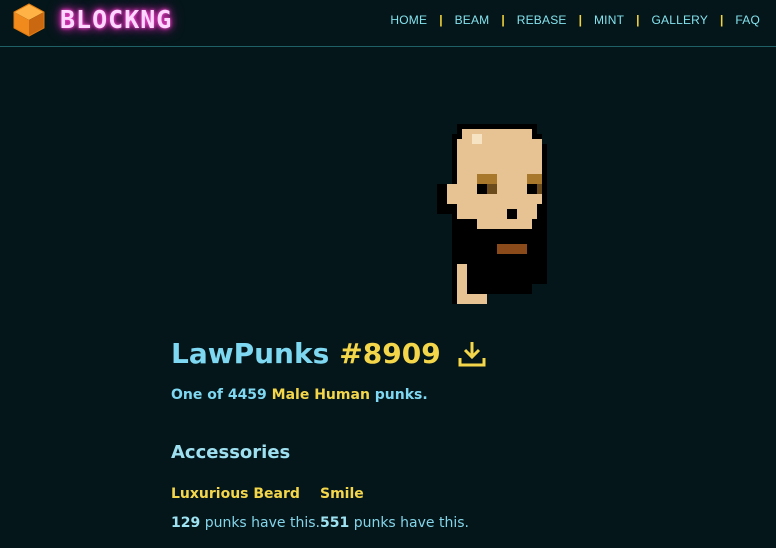 This screenshot has width=776, height=548. I want to click on summary-count: 4459, so click(247, 395).